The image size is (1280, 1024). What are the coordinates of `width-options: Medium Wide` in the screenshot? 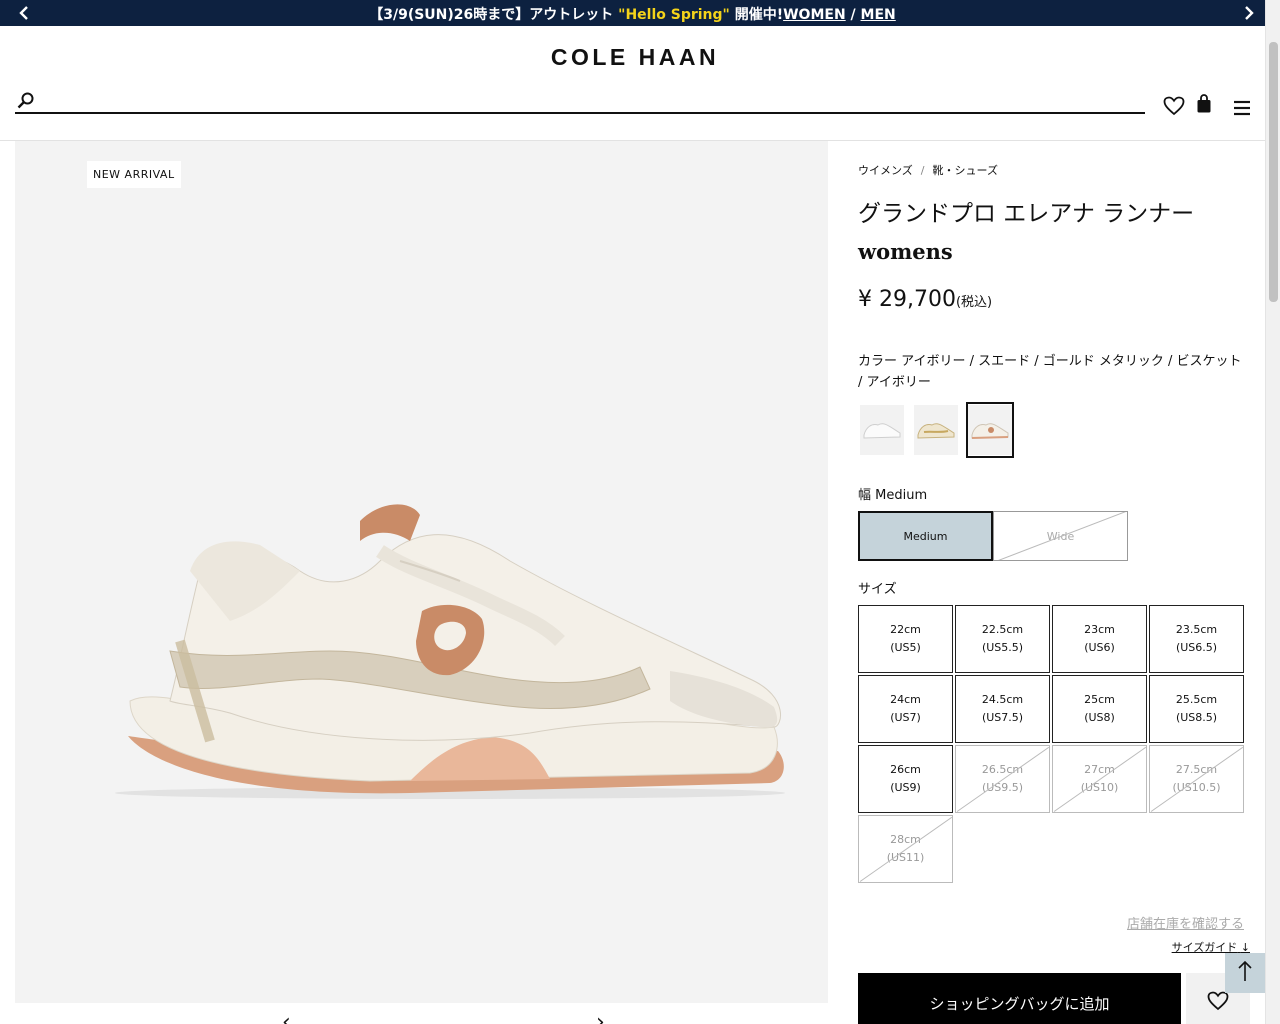 It's located at (993, 536).